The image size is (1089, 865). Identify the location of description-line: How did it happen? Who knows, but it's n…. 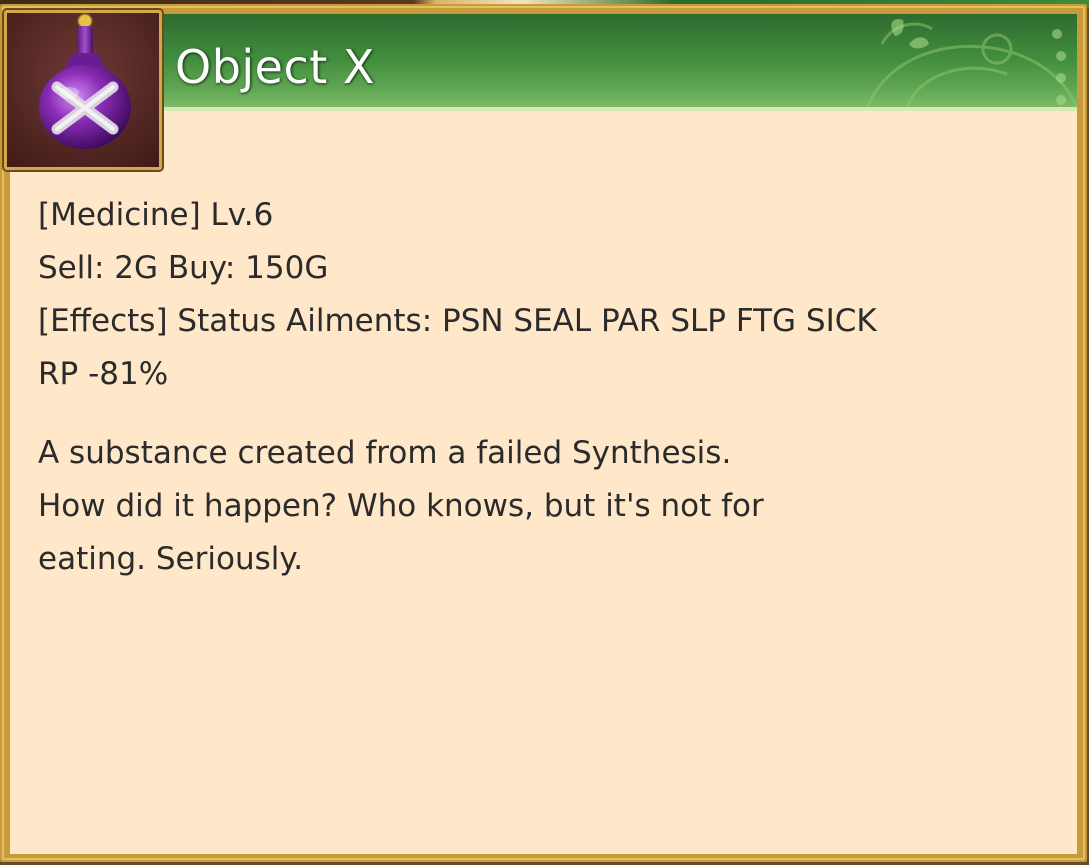
(401, 506).